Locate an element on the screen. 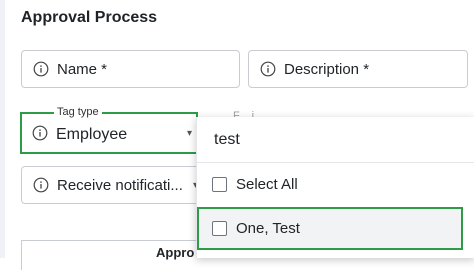  dropdown-search-input: test is located at coordinates (335, 140).